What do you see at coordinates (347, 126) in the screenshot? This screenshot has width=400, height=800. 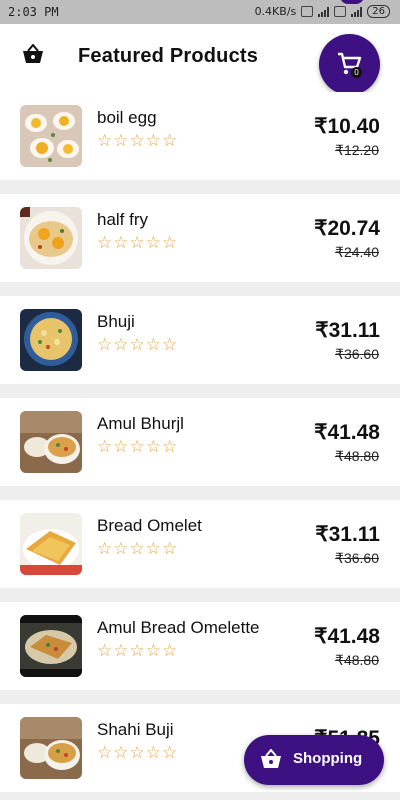 I see `product-price: ₹10.40` at bounding box center [347, 126].